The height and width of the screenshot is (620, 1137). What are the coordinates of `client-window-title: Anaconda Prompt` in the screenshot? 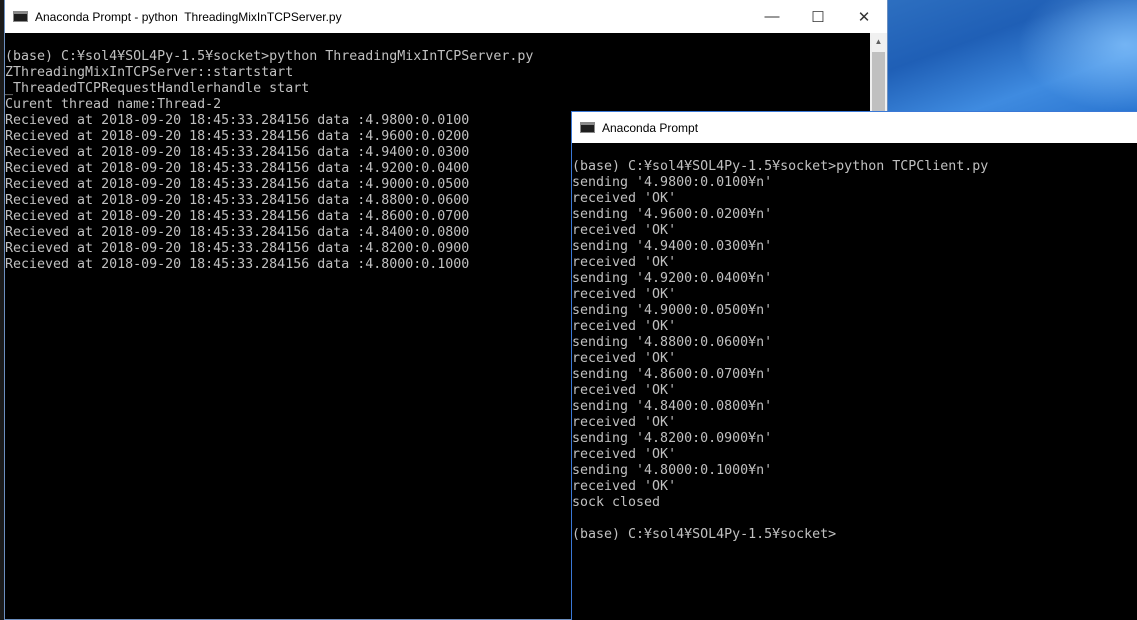 It's located at (650, 127).